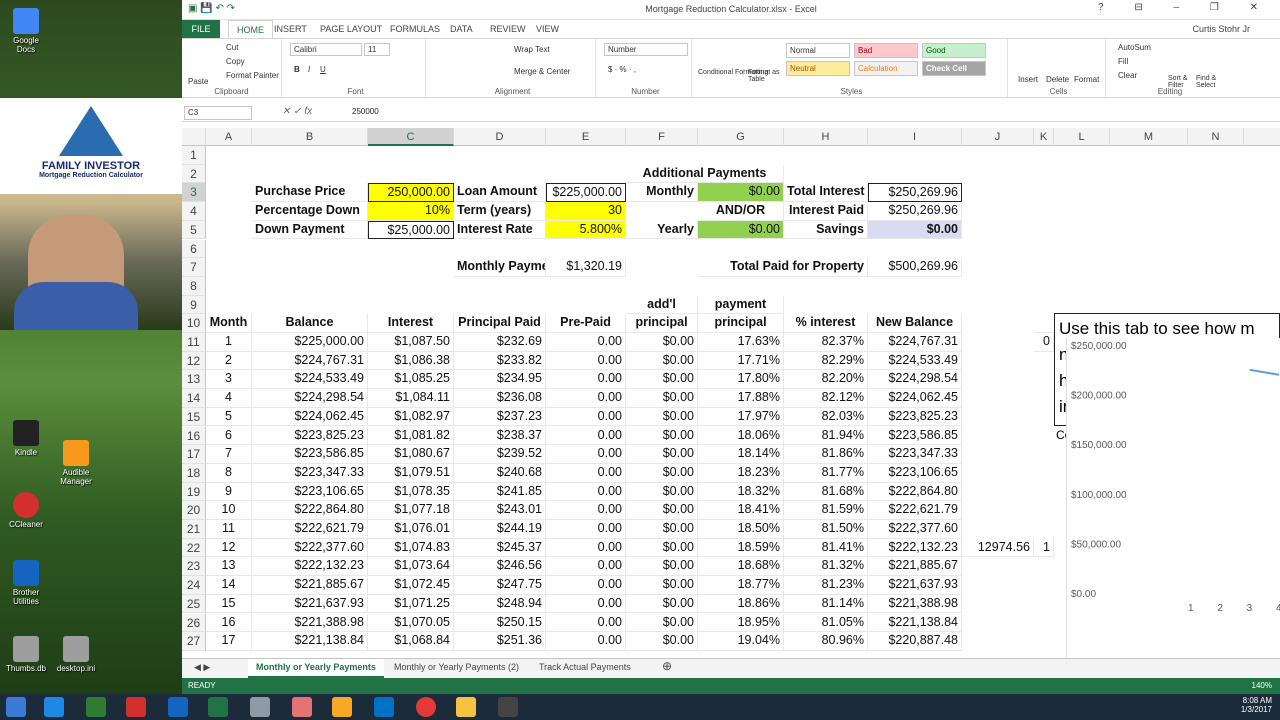 The width and height of the screenshot is (1280, 720). What do you see at coordinates (194, 361) in the screenshot?
I see `row-header: 12` at bounding box center [194, 361].